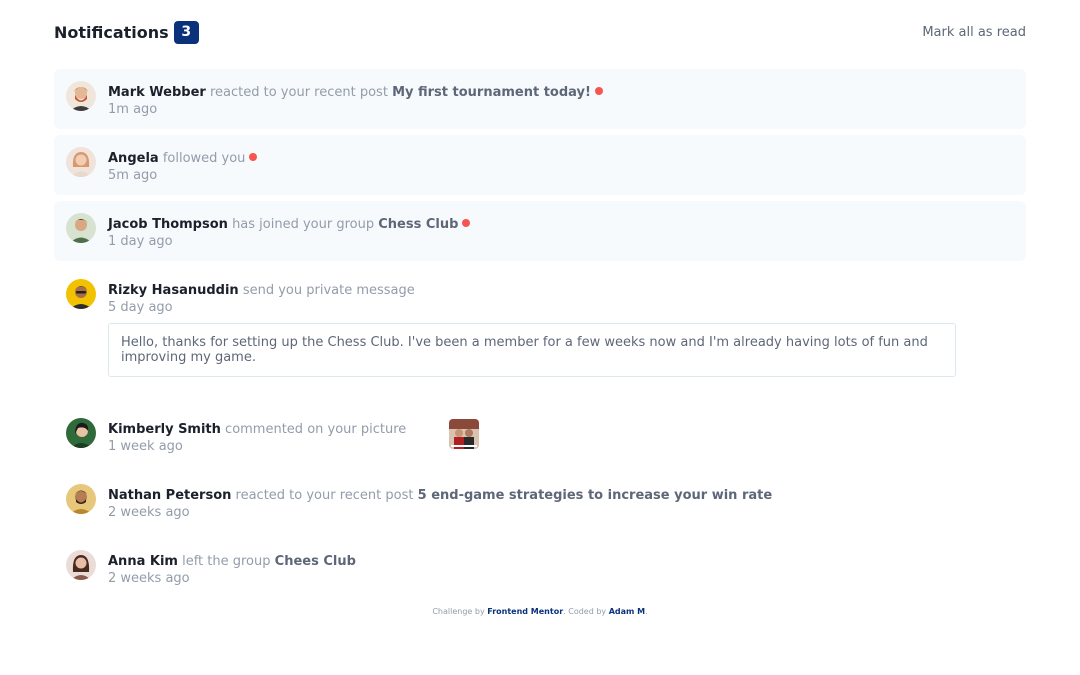 The image size is (1080, 675). Describe the element at coordinates (133, 175) in the screenshot. I see `timestamp: 5m ago` at that location.